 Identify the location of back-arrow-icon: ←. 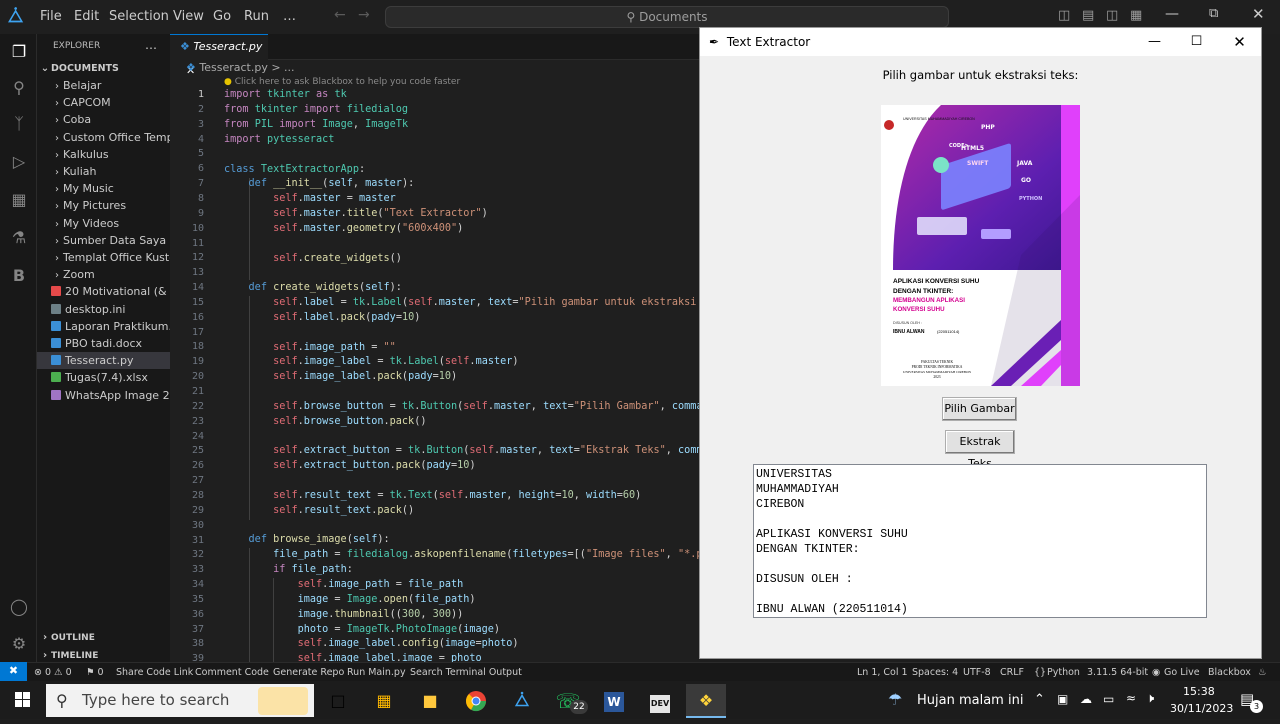
(340, 15).